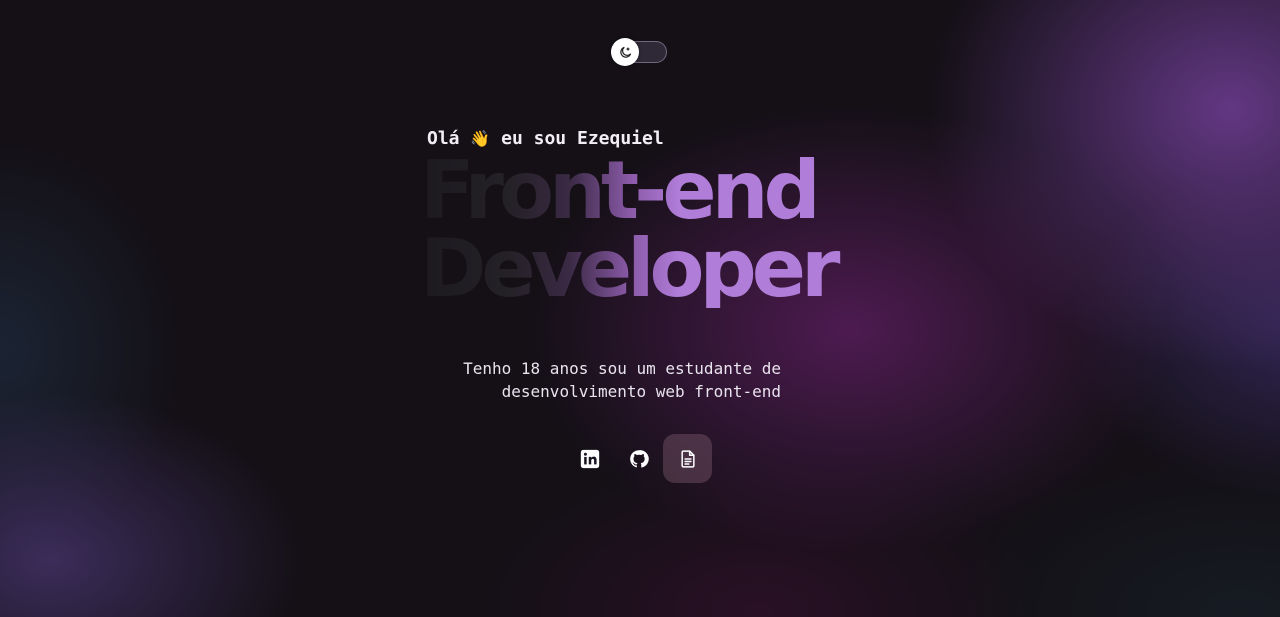  I want to click on hero-bio-line-2: desenvolvimento web front-end, so click(641, 391).